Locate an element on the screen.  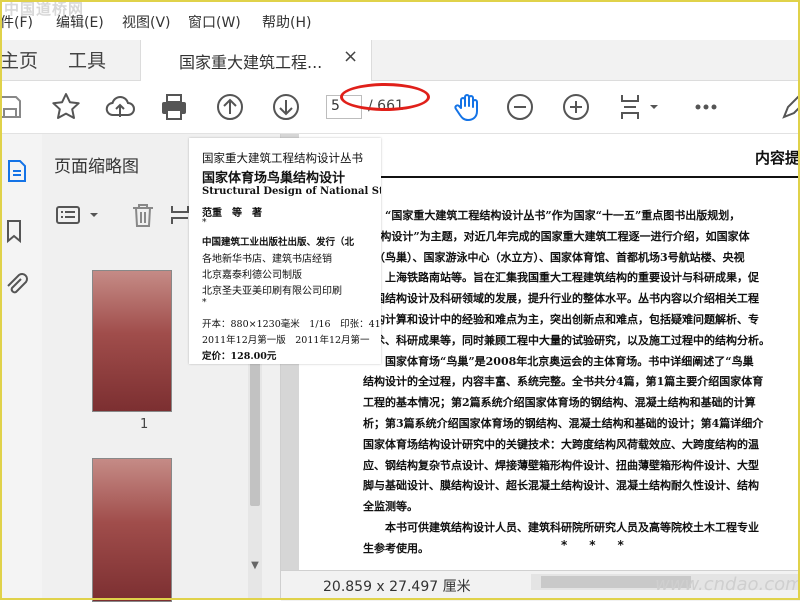
zoom-out-icon is located at coordinates (520, 107).